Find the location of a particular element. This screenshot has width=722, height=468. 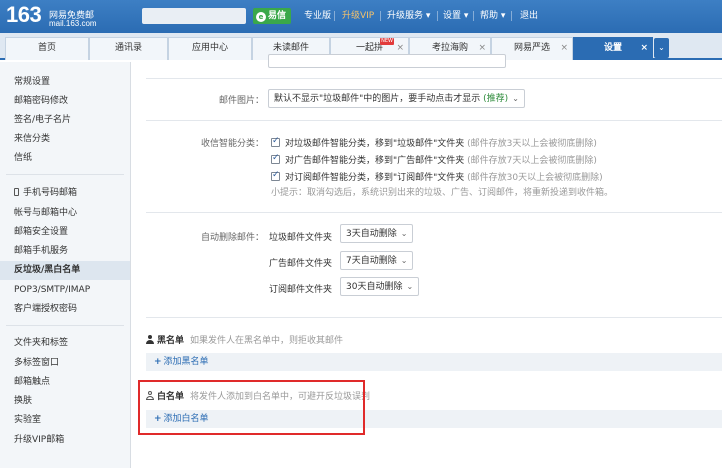

ad-classify-text: 对广告邮件智能分类，移到"广告邮件"文件夹 (邮件存放7天以上会被彻底删除) is located at coordinates (441, 161).